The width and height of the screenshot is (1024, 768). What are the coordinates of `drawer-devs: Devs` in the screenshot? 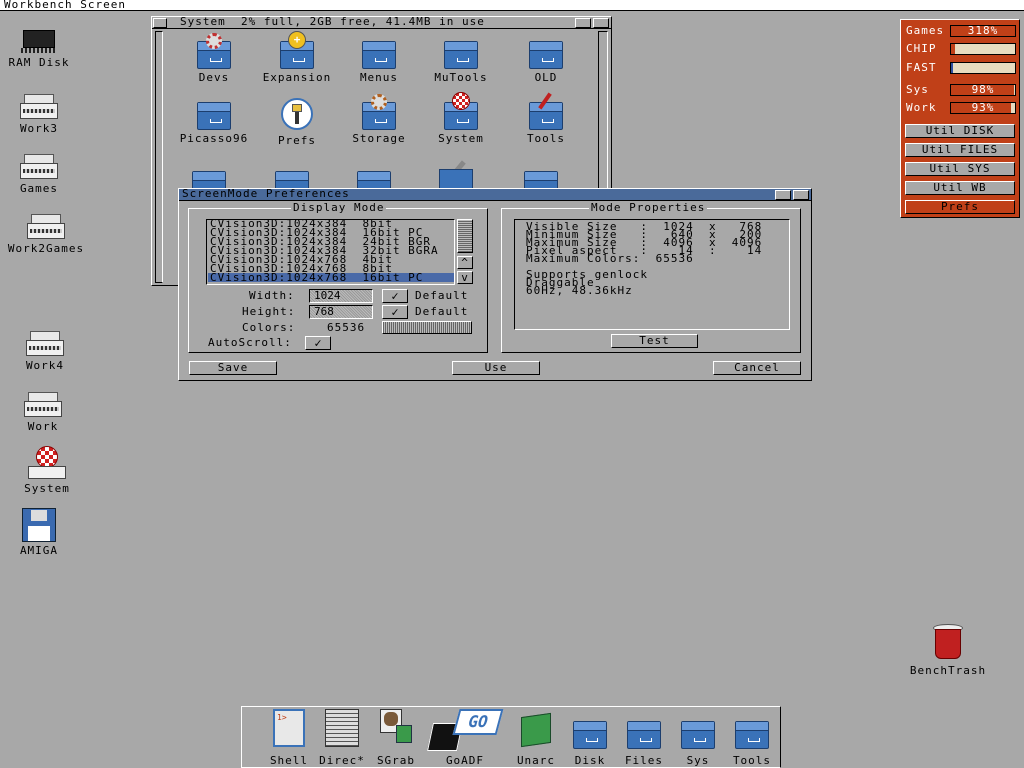 It's located at (214, 58).